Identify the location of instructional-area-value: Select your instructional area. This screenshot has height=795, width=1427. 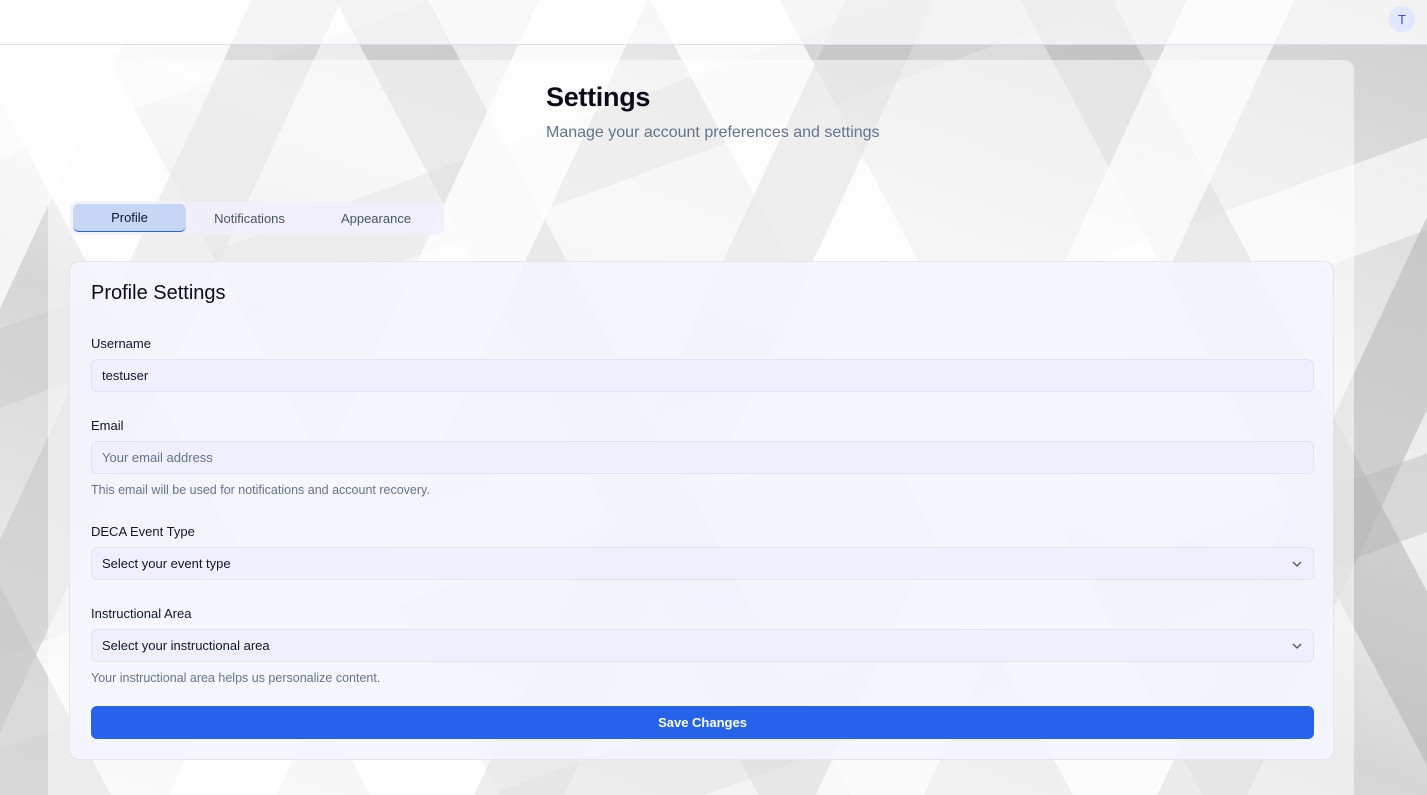
(186, 645).